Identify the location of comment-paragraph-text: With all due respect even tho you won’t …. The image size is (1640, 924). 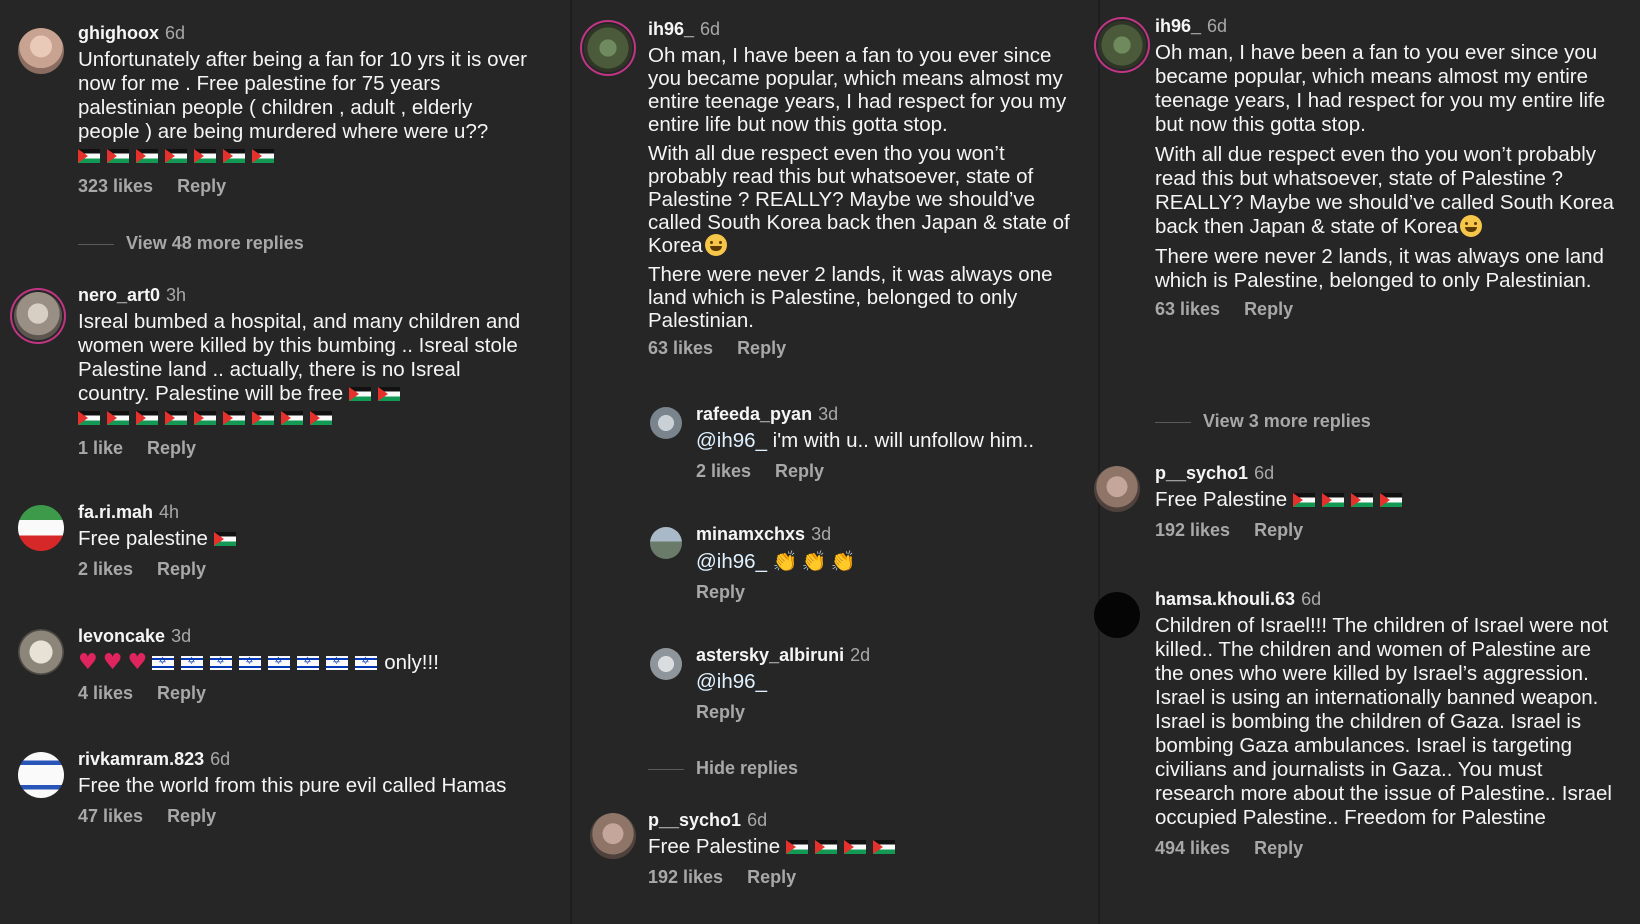
(1384, 190).